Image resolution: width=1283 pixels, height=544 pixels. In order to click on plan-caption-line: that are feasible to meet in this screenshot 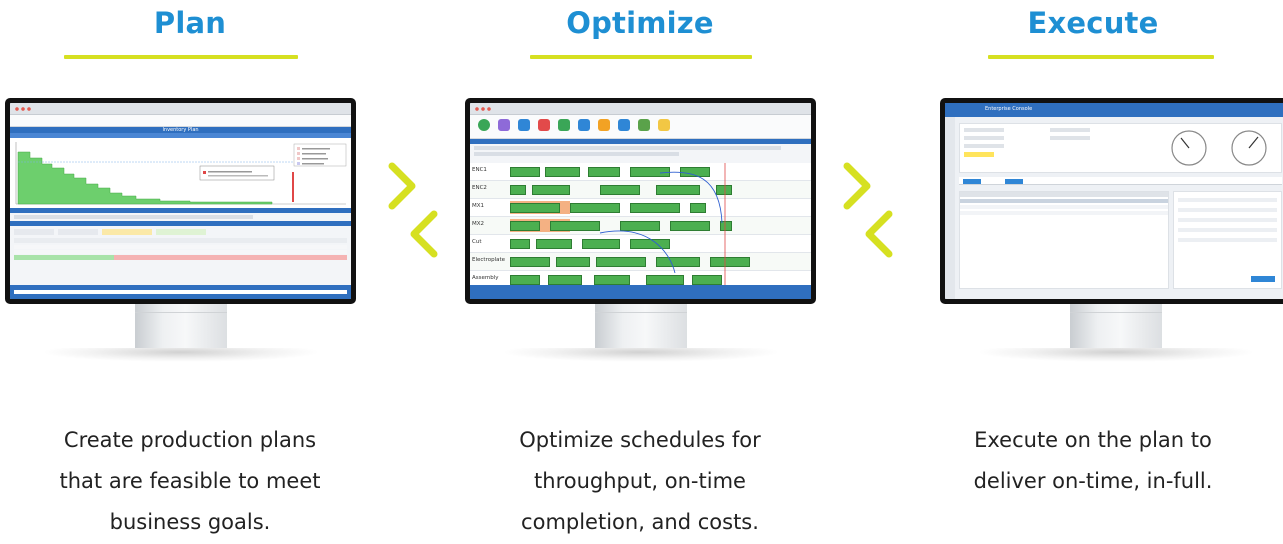, I will do `click(190, 481)`.